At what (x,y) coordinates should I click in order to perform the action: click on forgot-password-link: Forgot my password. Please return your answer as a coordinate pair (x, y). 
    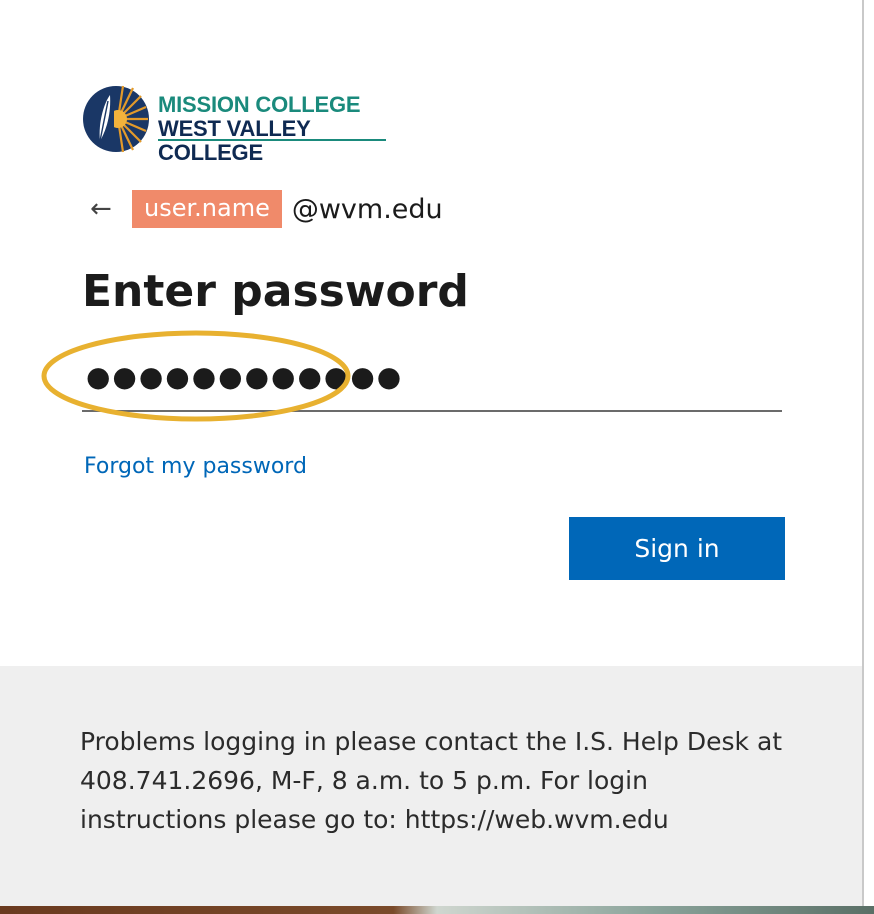
    Looking at the image, I should click on (195, 466).